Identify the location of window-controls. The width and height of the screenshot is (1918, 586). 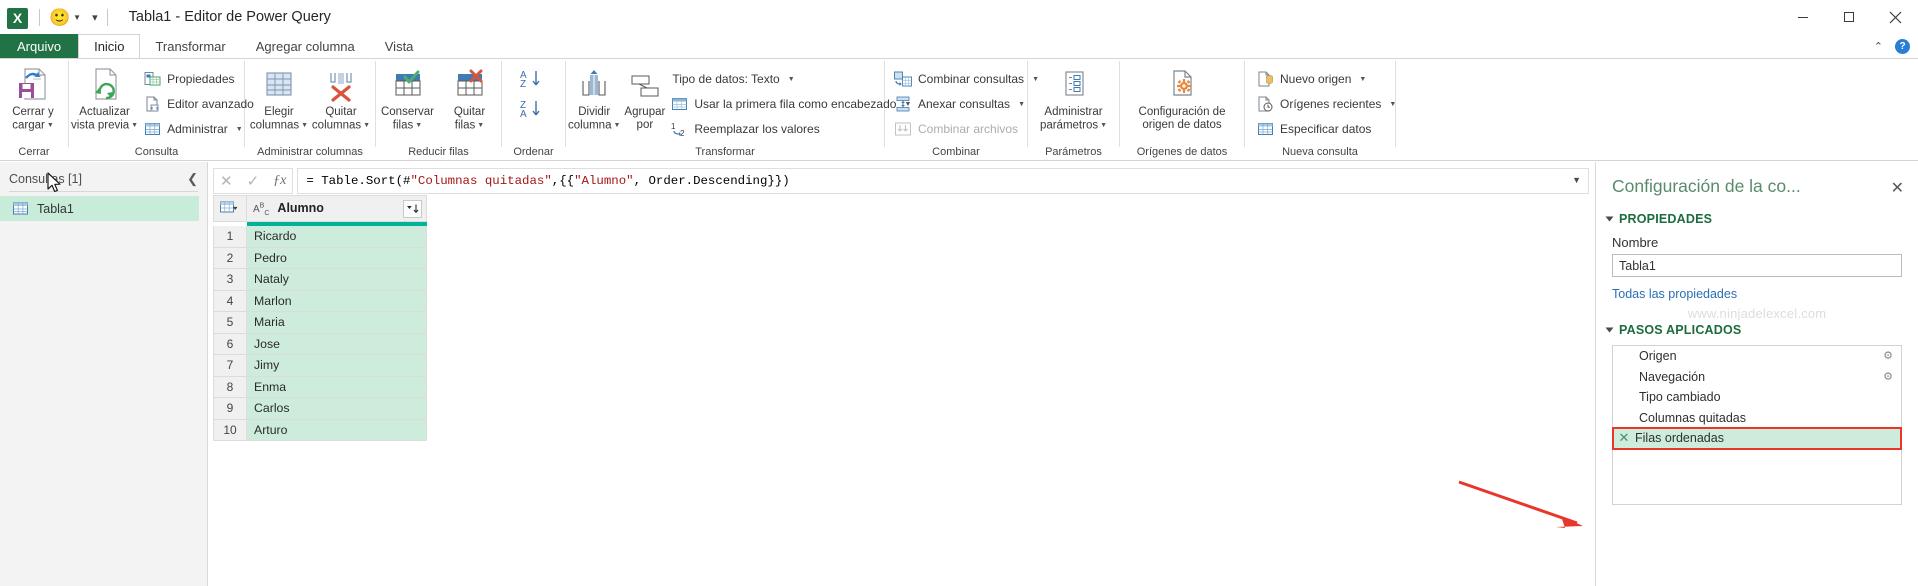
(1849, 17).